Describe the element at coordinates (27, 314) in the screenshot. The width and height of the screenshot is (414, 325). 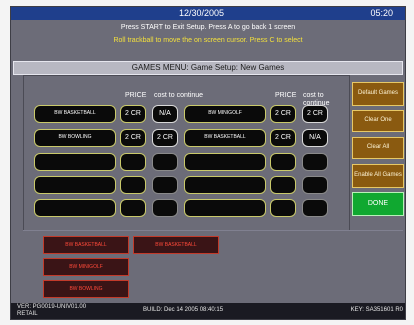
I see `retail-label: RETAIL` at that location.